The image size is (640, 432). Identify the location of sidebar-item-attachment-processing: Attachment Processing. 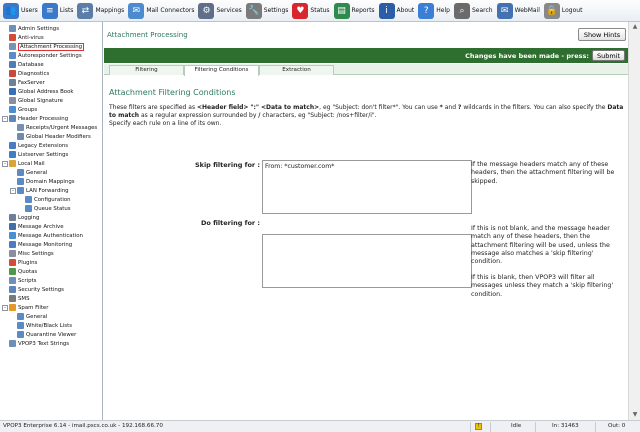
(51, 46).